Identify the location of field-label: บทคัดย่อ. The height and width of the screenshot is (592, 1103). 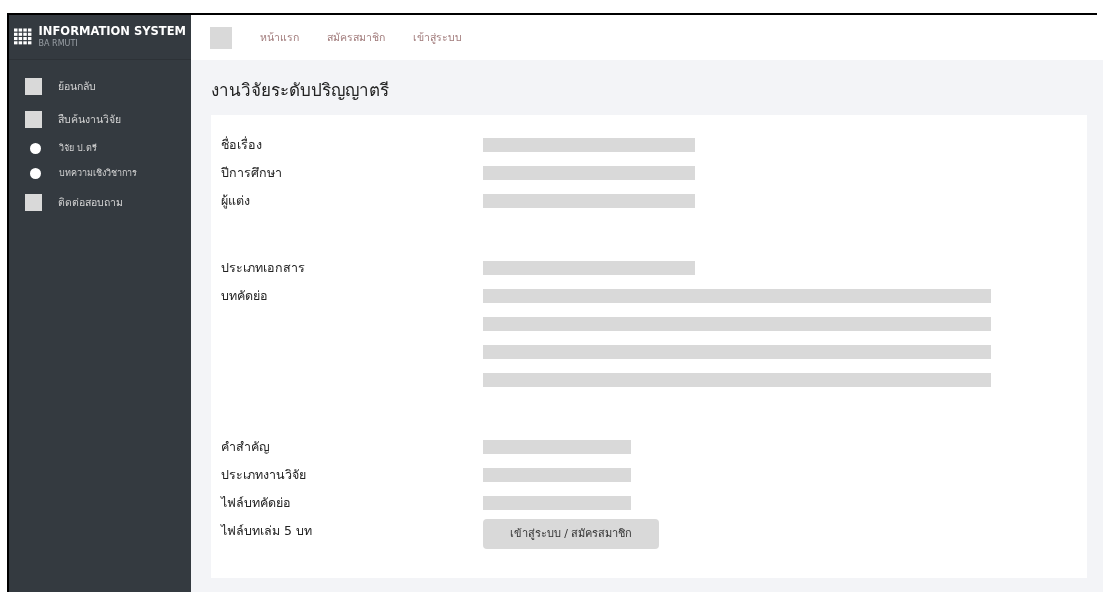
(244, 295).